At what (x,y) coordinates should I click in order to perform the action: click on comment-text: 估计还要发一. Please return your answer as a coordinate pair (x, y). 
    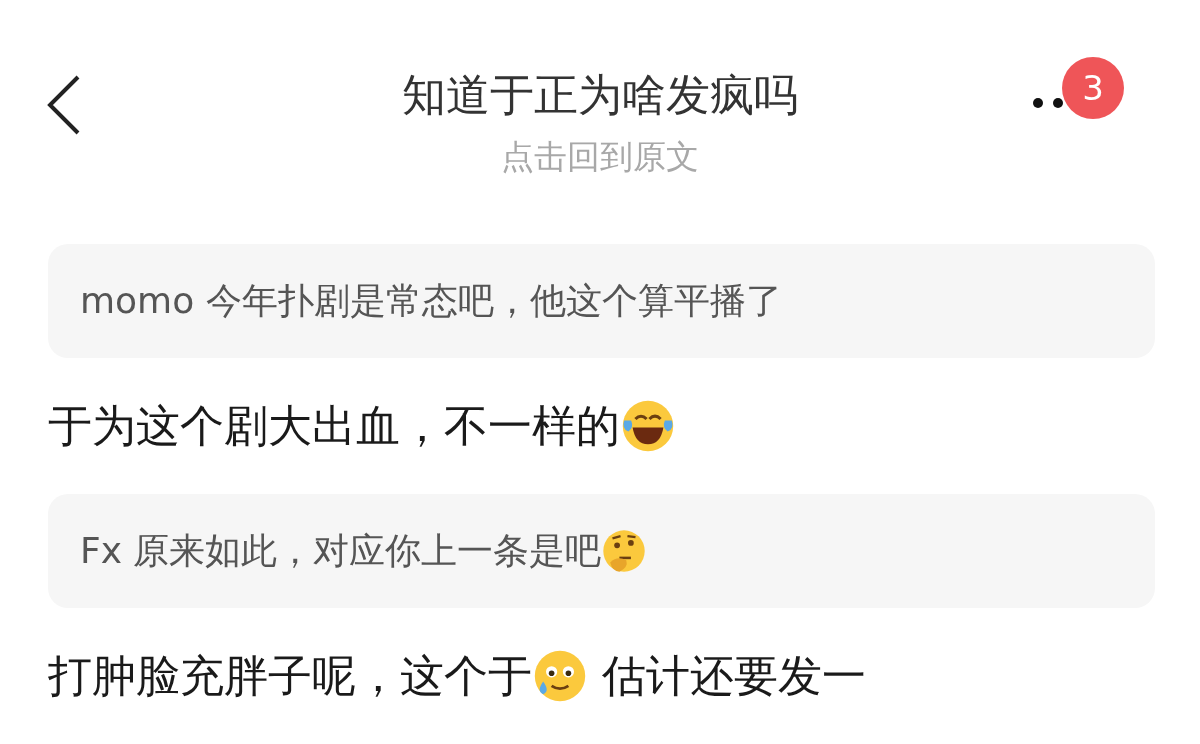
    Looking at the image, I should click on (734, 675).